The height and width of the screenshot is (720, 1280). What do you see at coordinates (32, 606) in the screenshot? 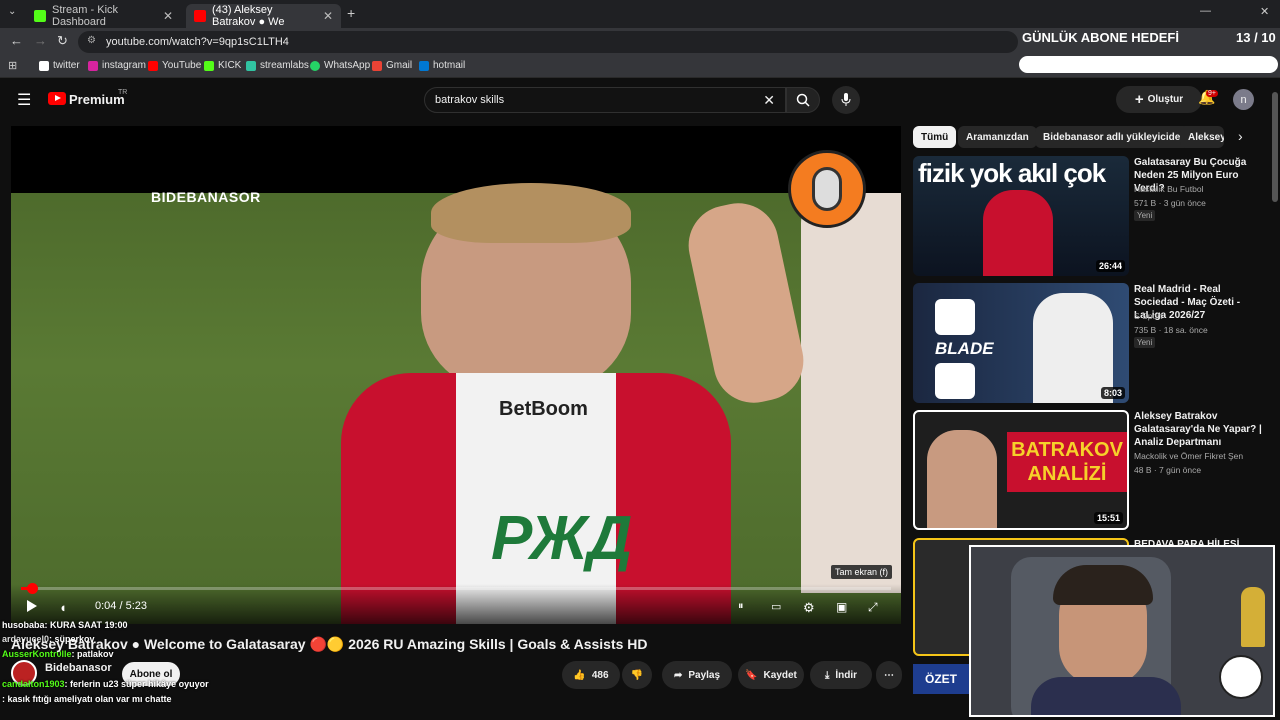
I see `play-button` at bounding box center [32, 606].